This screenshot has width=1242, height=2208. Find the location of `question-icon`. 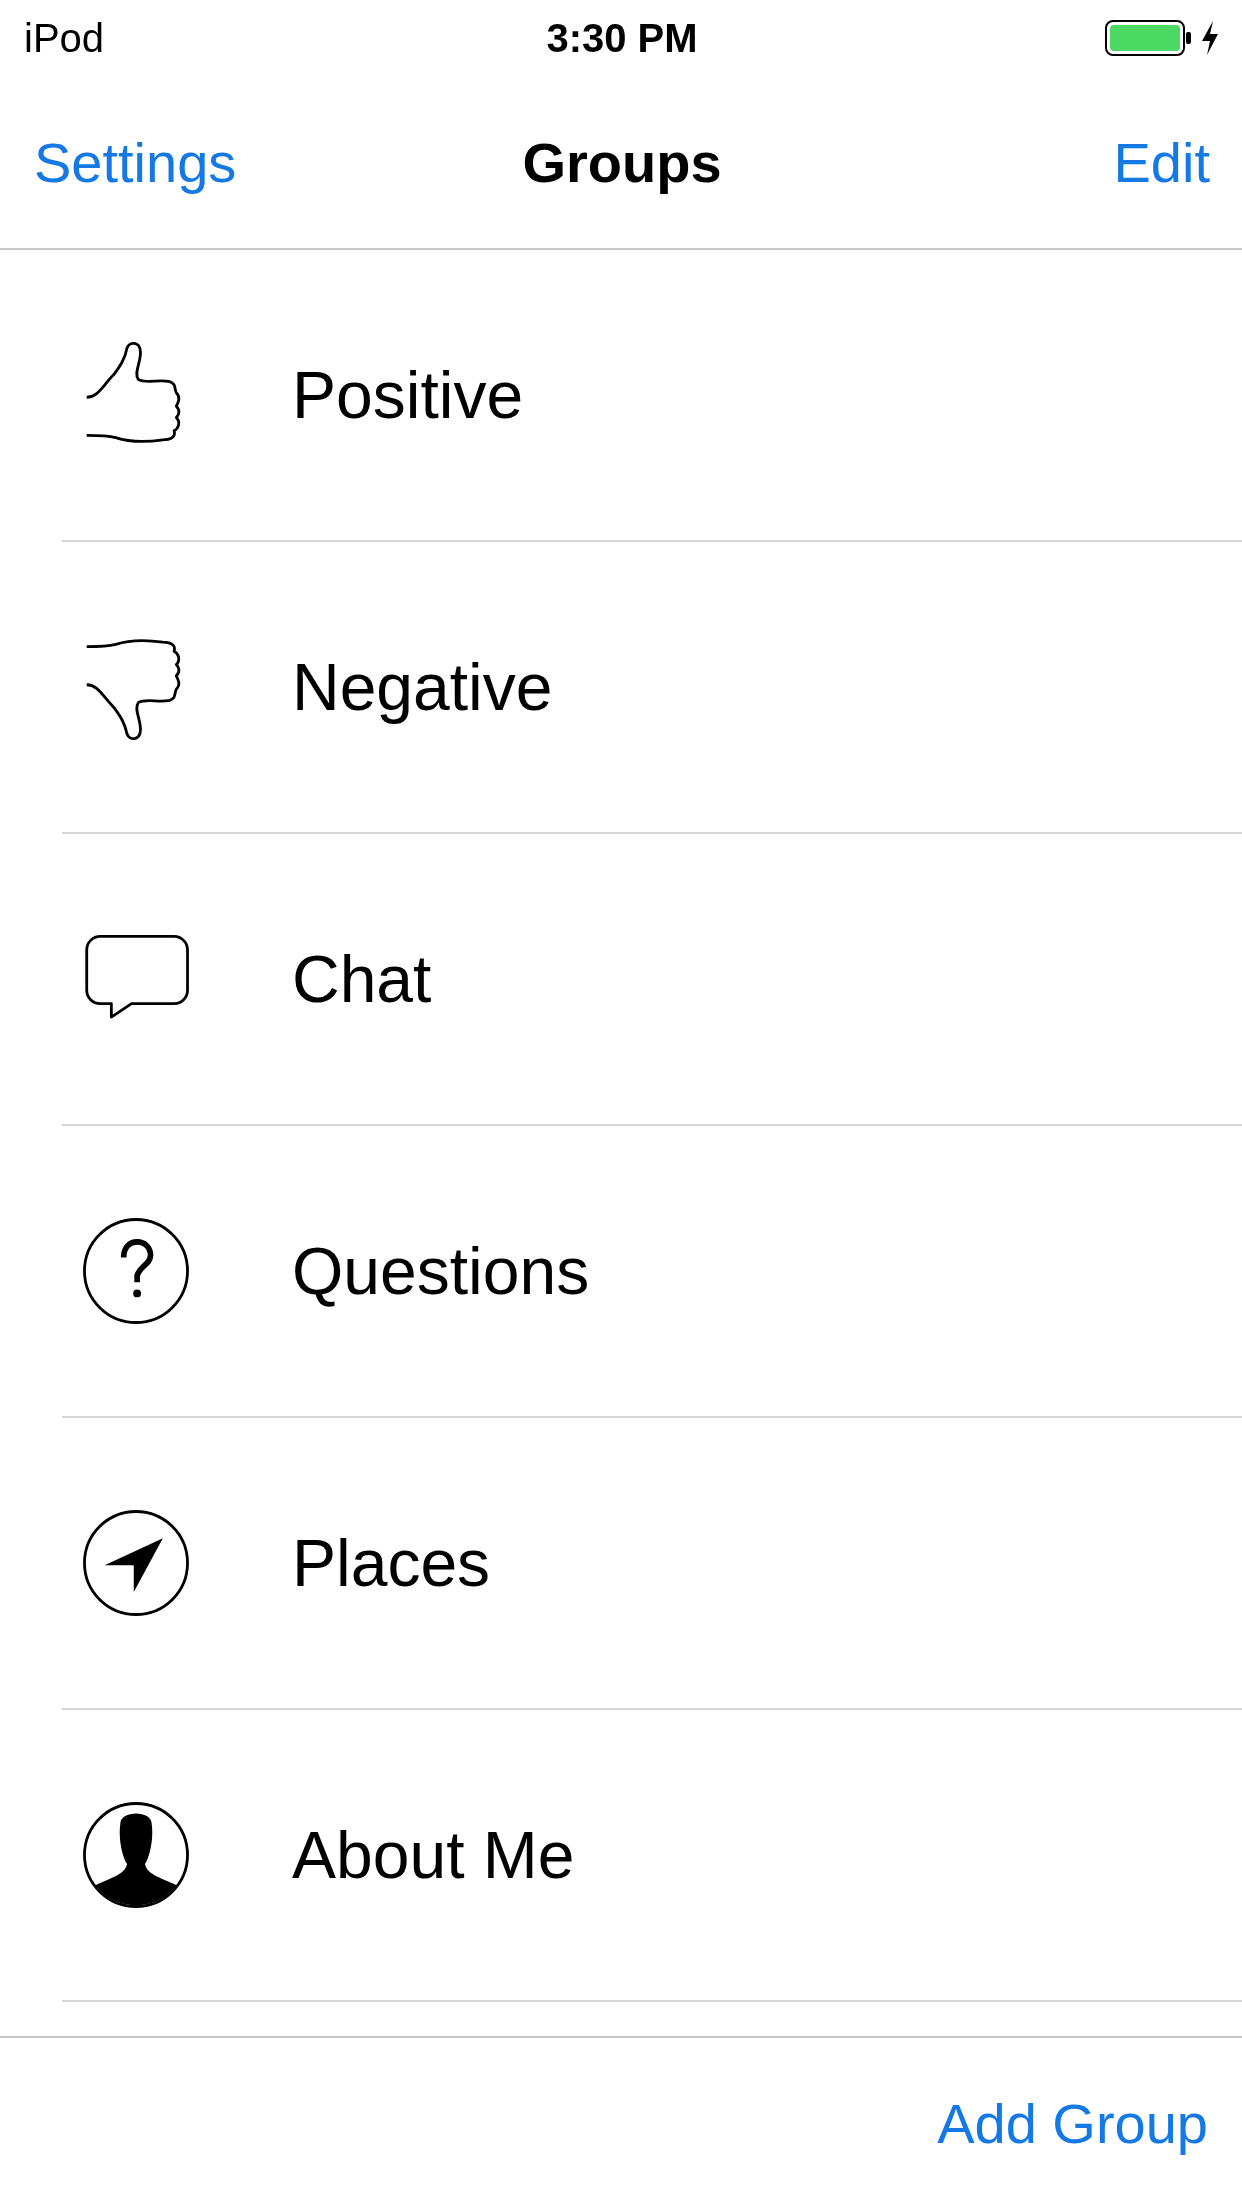

question-icon is located at coordinates (136, 1271).